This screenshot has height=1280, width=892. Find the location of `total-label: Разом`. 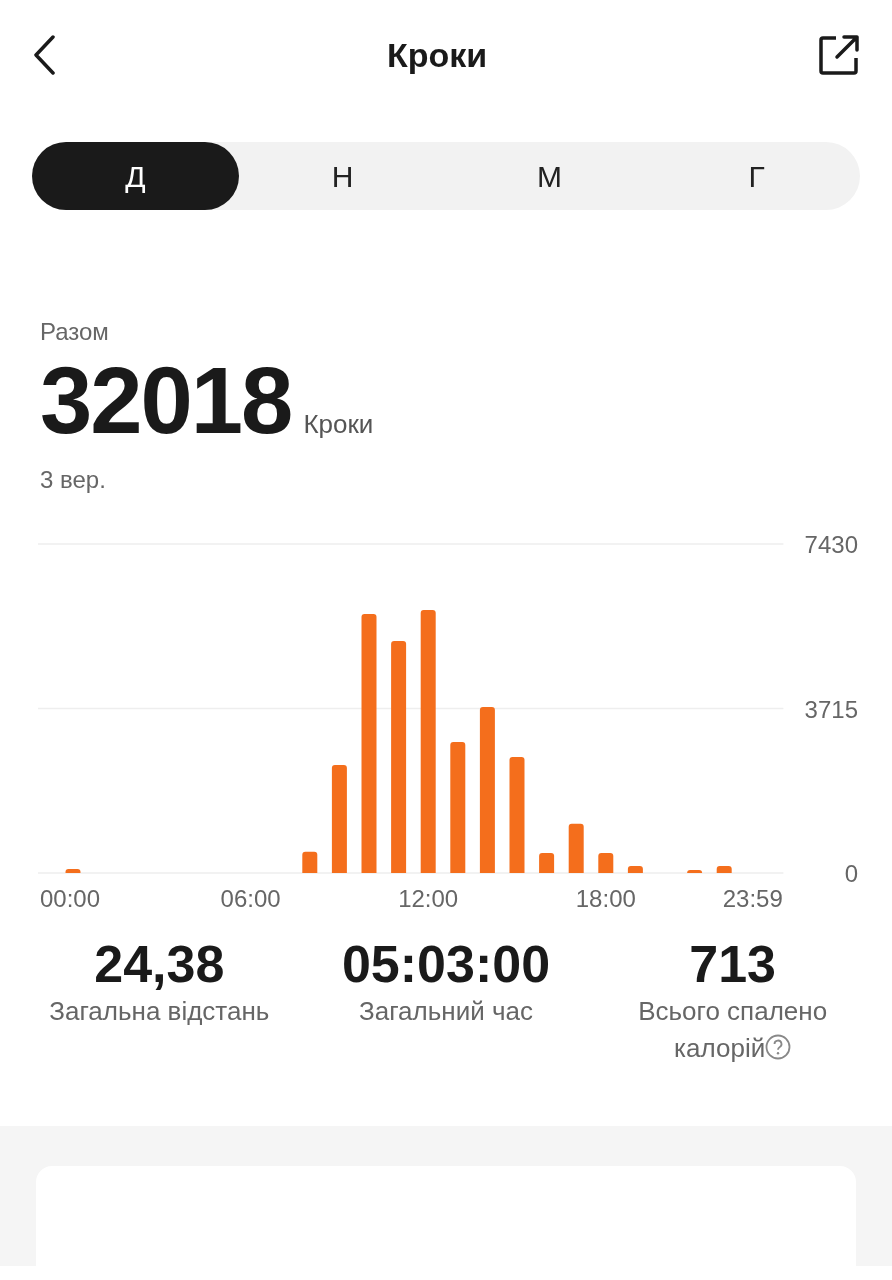

total-label: Разом is located at coordinates (75, 332).